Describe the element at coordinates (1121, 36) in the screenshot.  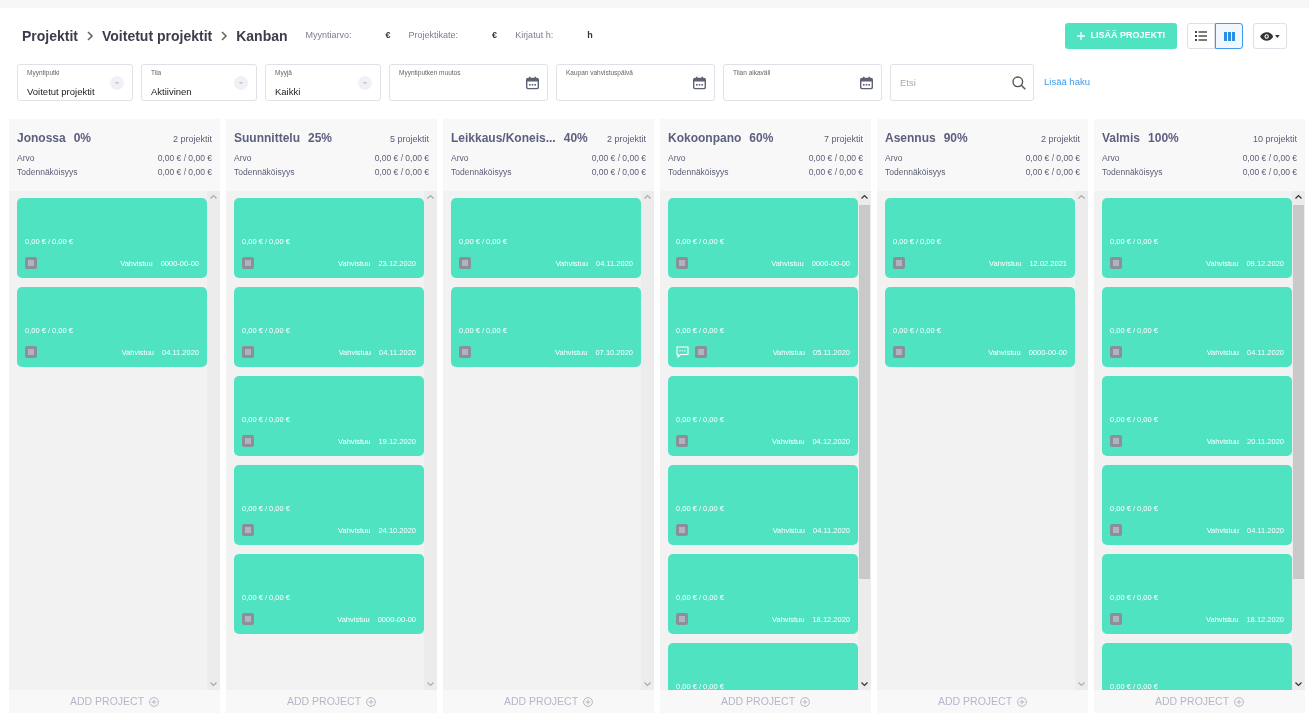
I see `add-project-button: LISÄÄ PROJEKTI` at that location.